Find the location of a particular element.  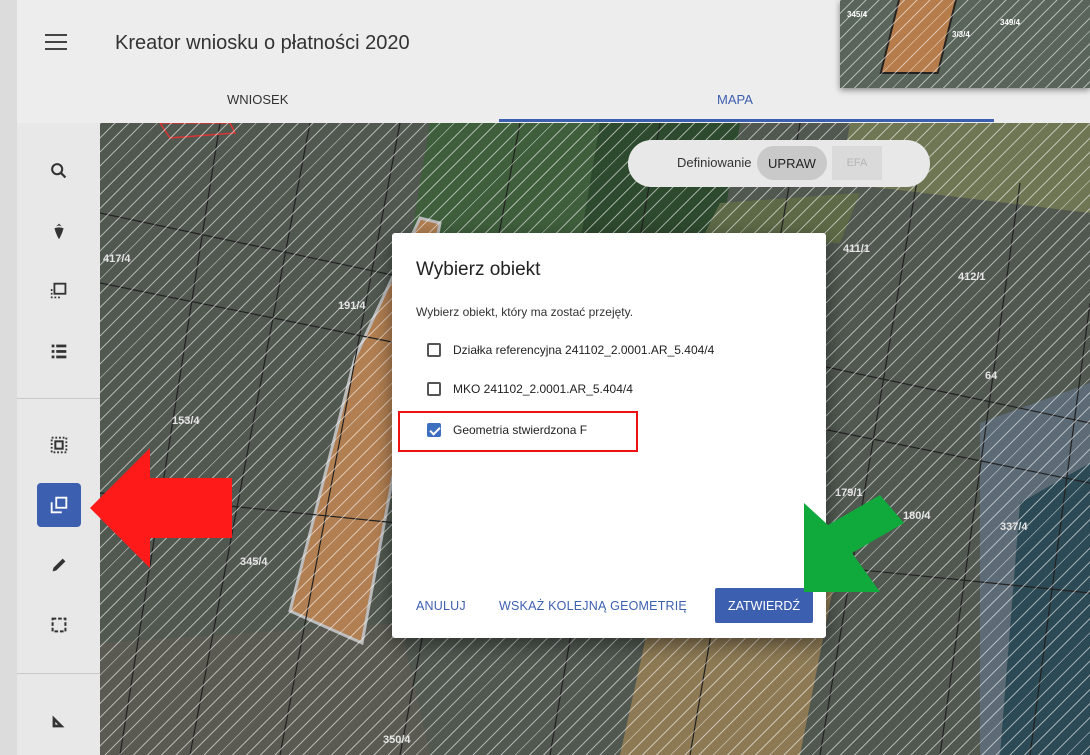

sidebar-list-button is located at coordinates (59, 351).